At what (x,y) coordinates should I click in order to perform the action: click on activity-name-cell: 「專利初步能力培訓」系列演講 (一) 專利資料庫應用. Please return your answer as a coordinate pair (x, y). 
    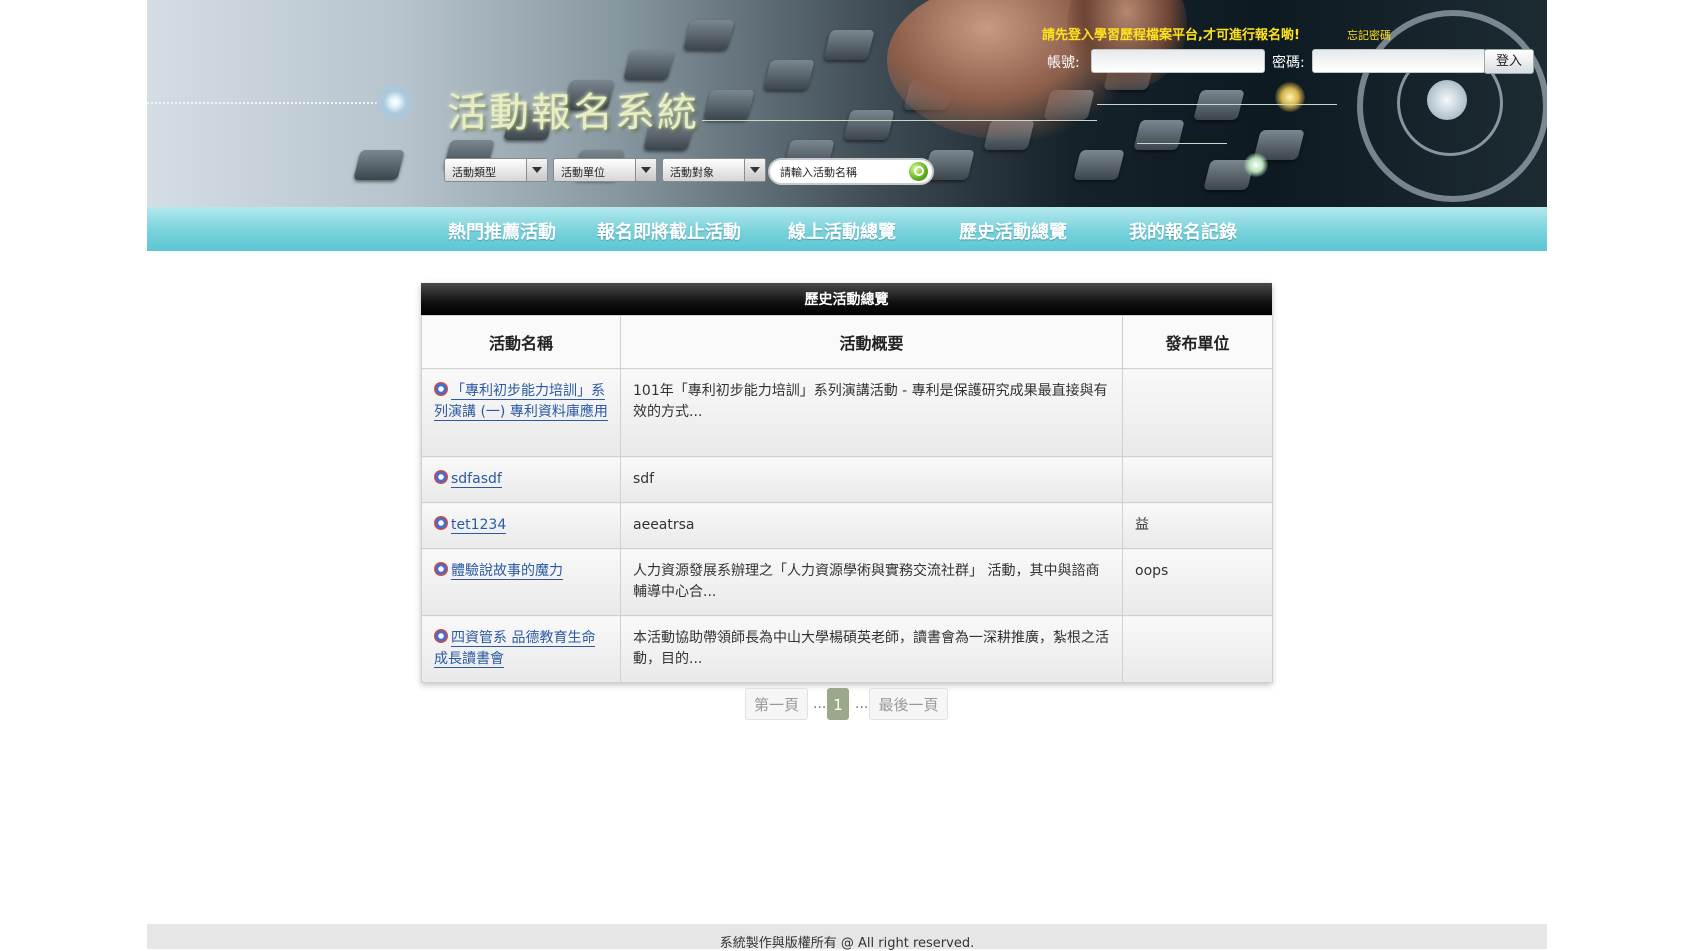
    Looking at the image, I should click on (521, 412).